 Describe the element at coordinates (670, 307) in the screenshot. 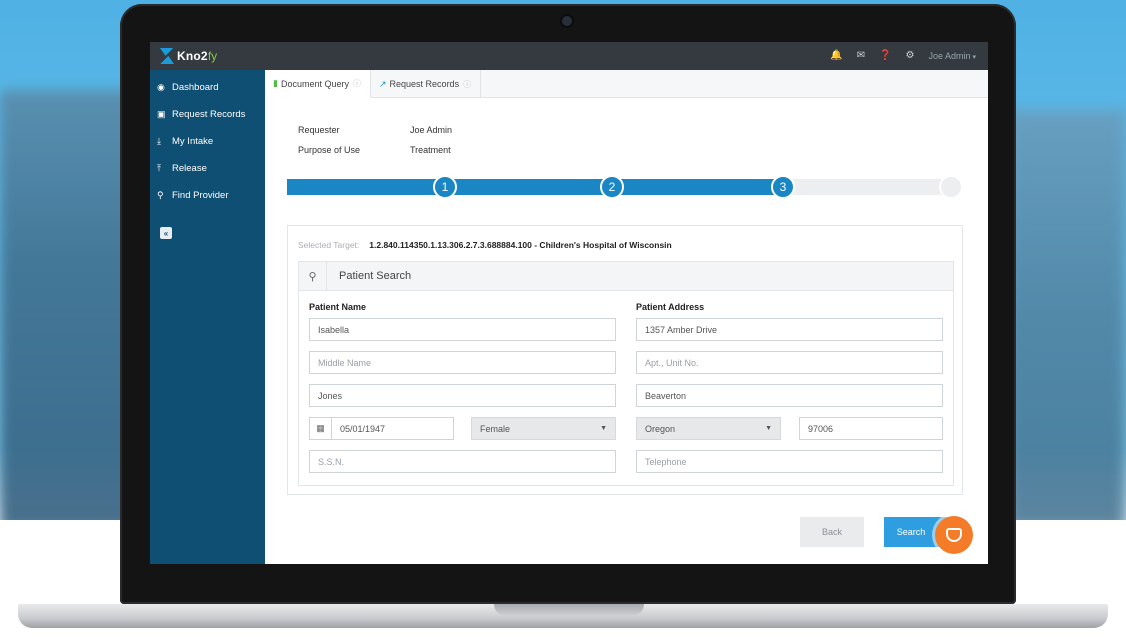

I see `patient-address-label: Patient Address` at that location.